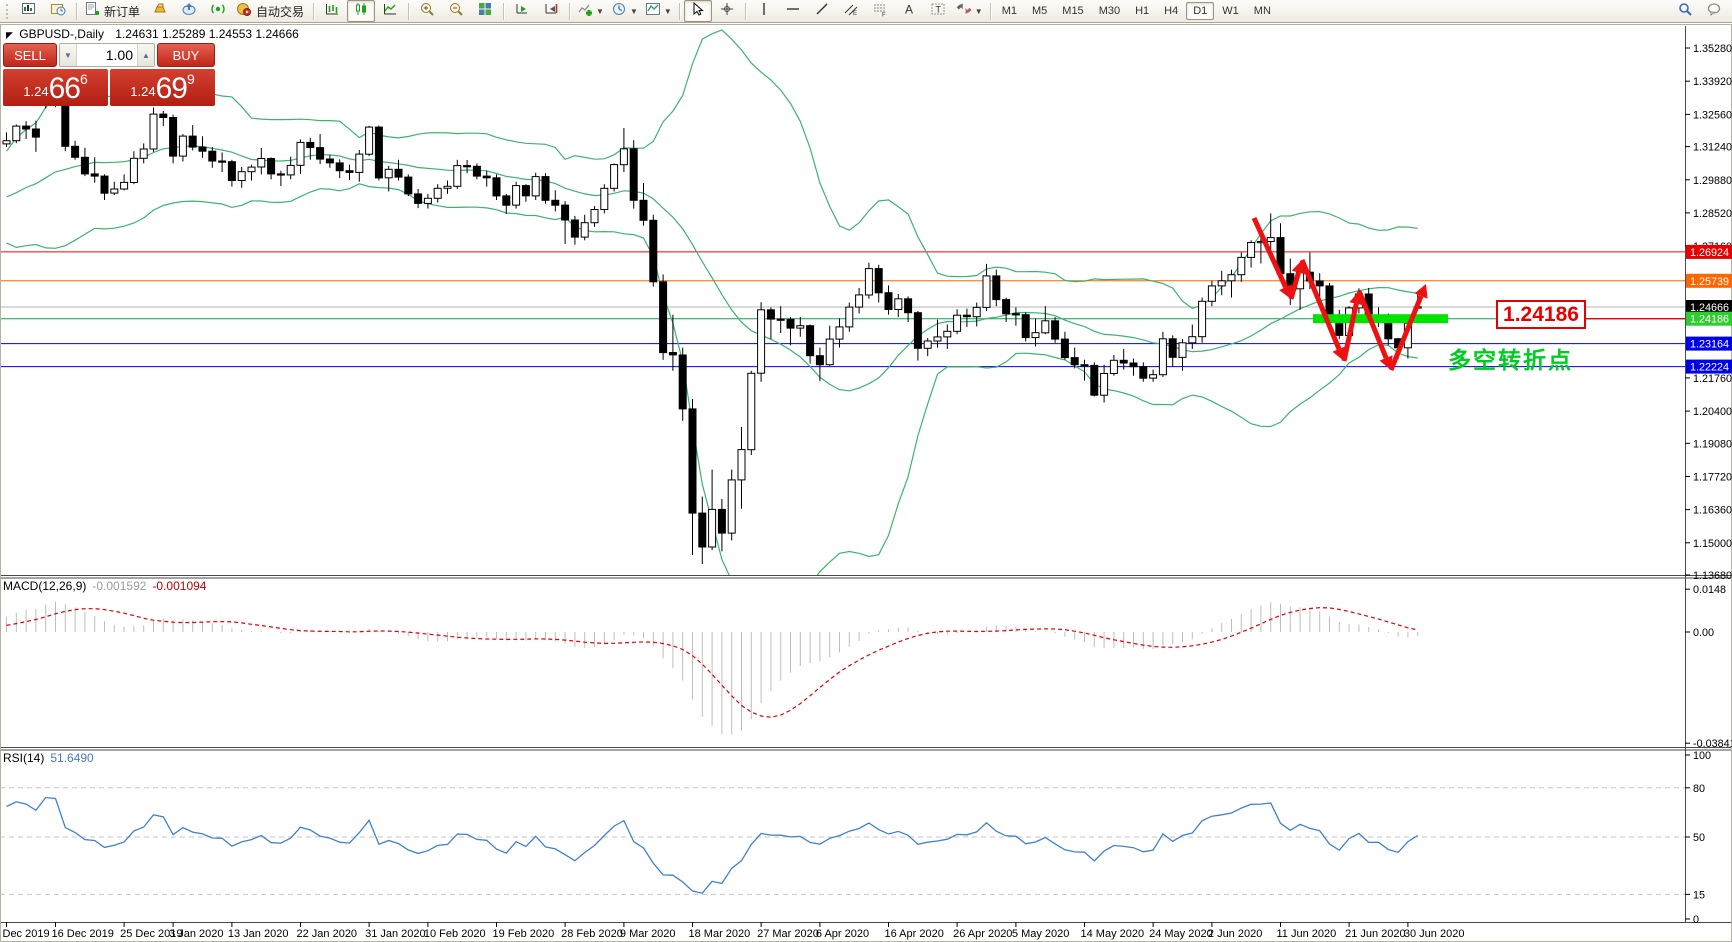  I want to click on profiles-icon, so click(58, 11).